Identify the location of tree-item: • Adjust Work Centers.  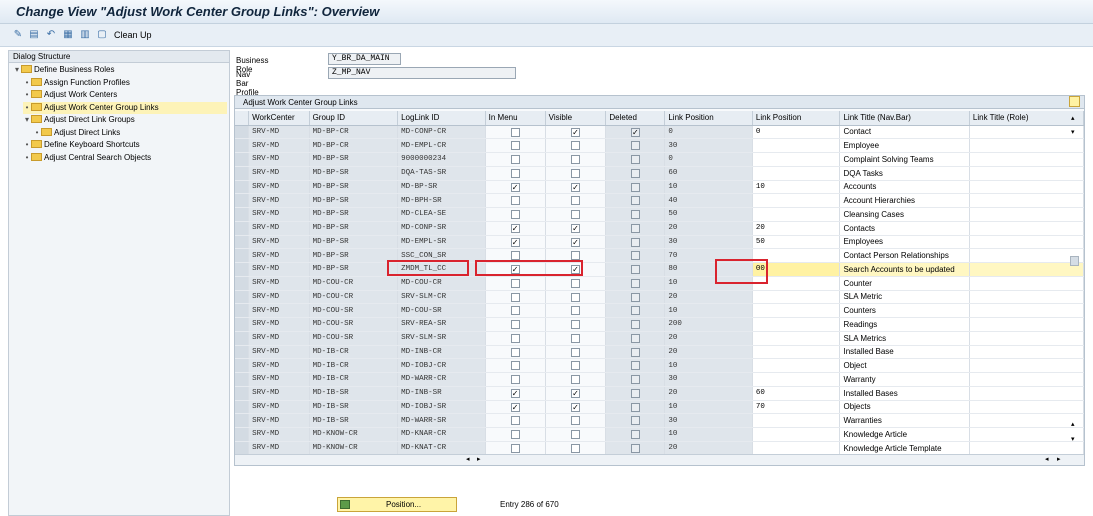
(125, 95).